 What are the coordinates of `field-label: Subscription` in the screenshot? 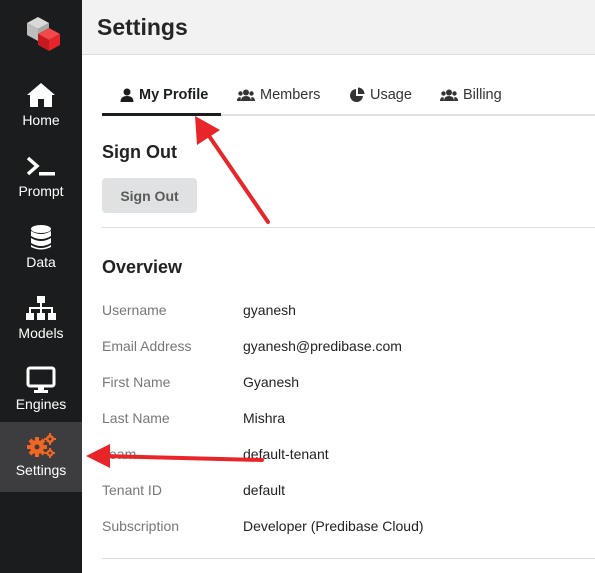 It's located at (141, 526).